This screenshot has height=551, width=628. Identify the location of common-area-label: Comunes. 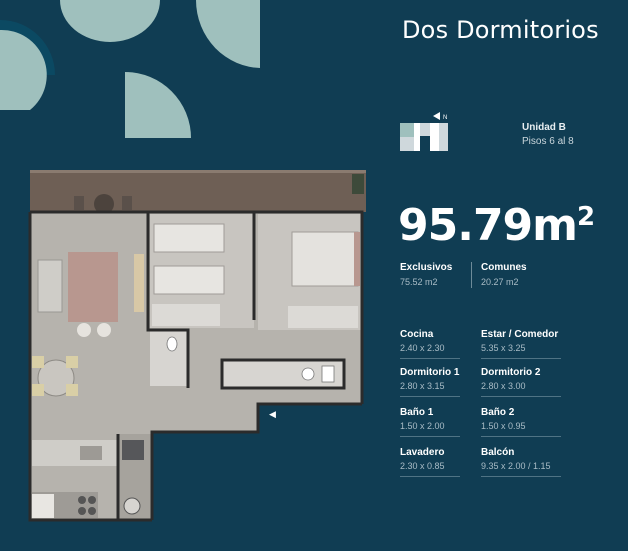
(504, 267).